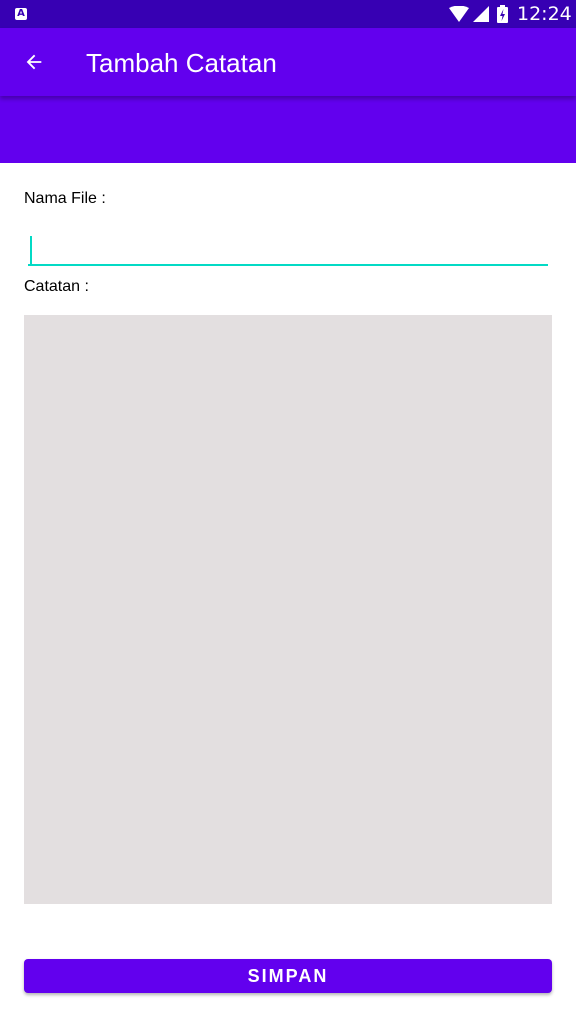 Image resolution: width=576 pixels, height=1024 pixels. I want to click on back-button, so click(34, 62).